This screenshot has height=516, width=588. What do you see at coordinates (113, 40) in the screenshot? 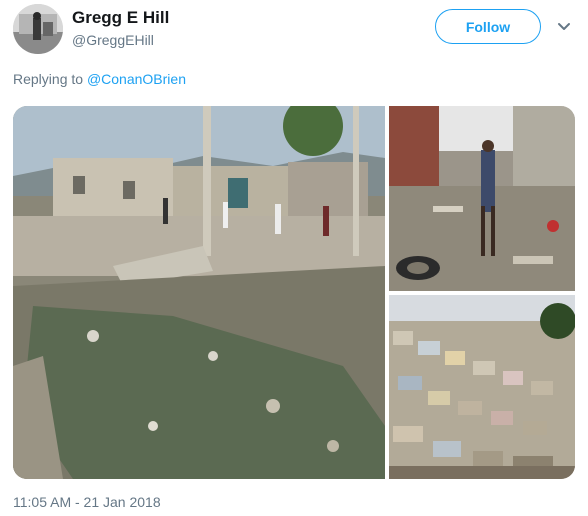
I see `author-handle: @GreggEHill` at bounding box center [113, 40].